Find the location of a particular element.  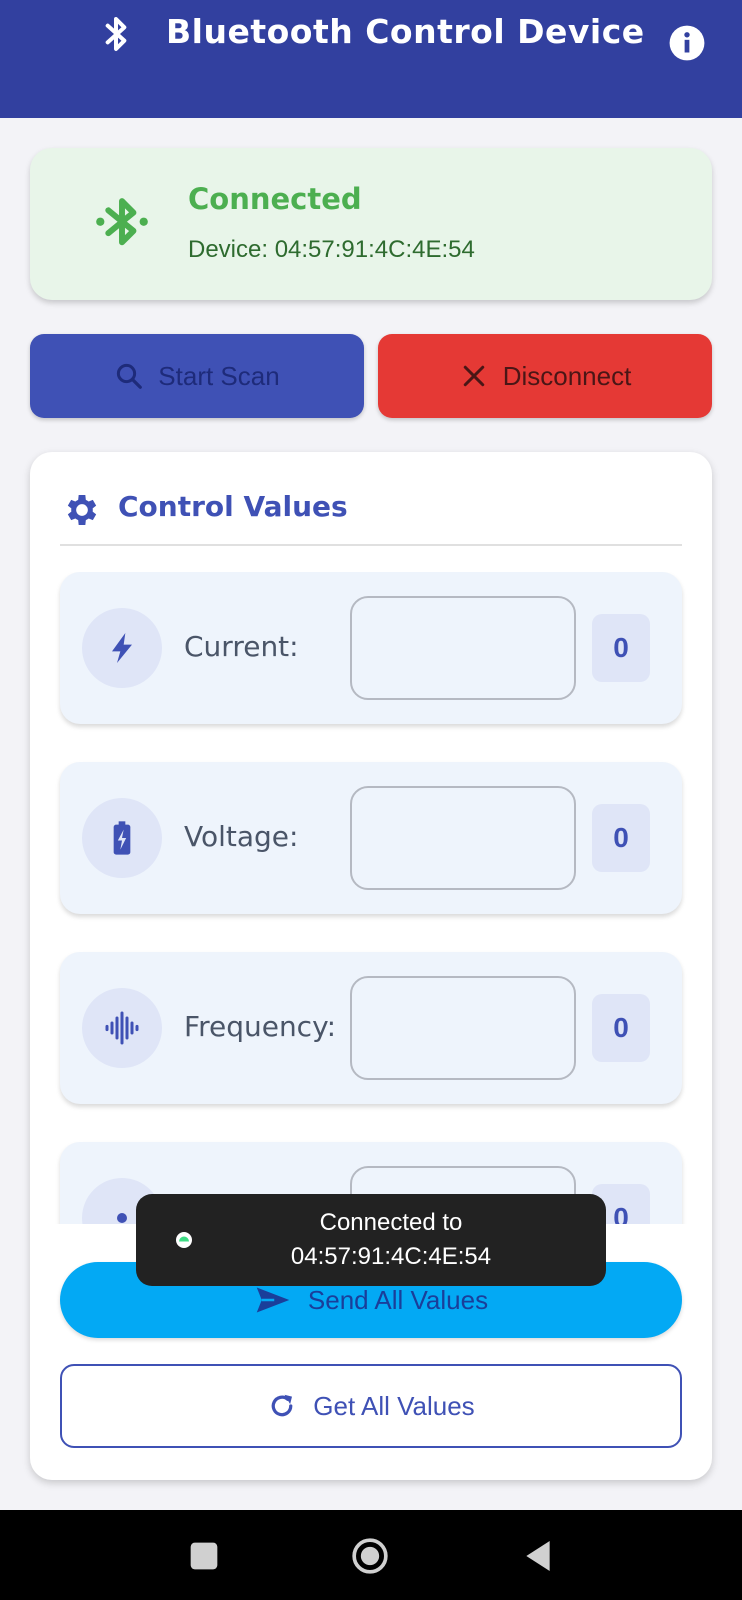

toast-notification: Connected to 04:57:91:4C:4E:54 is located at coordinates (371, 1240).